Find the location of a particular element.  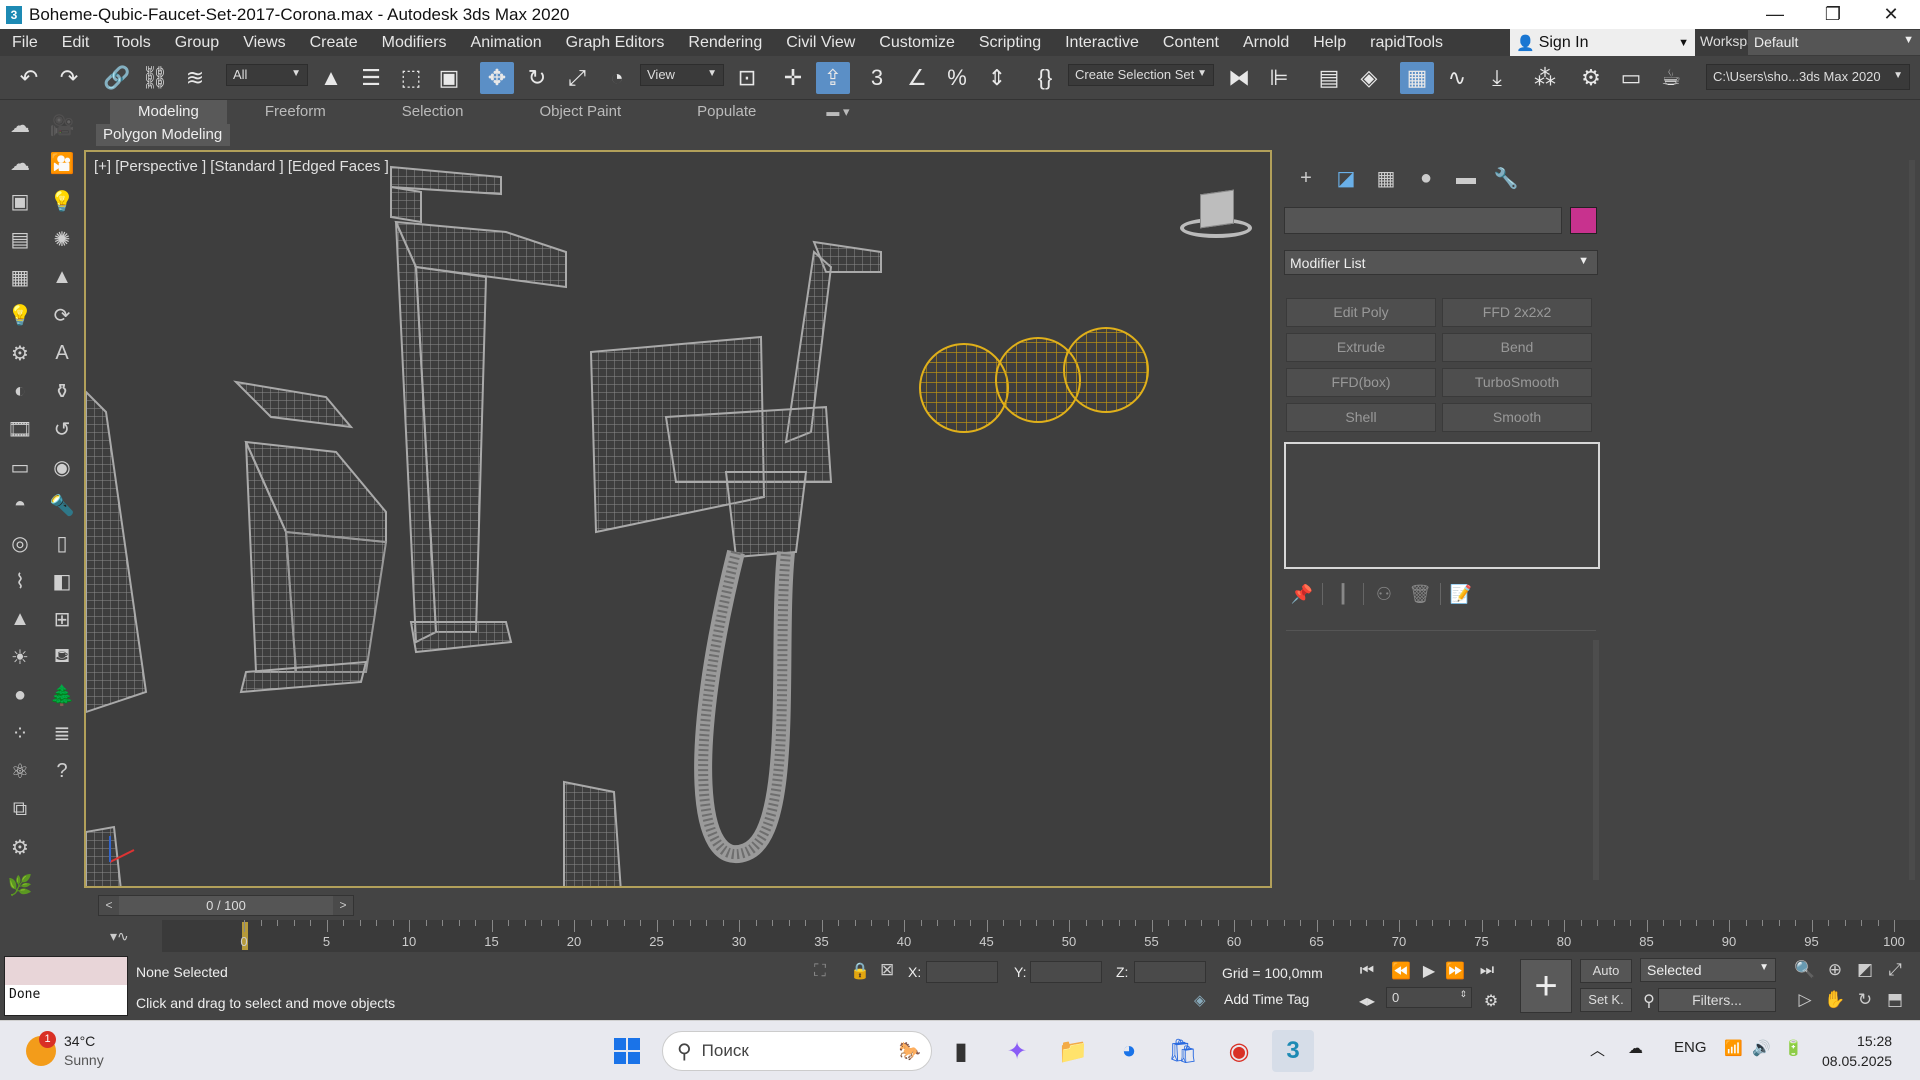

menu-group: Group is located at coordinates (197, 43).